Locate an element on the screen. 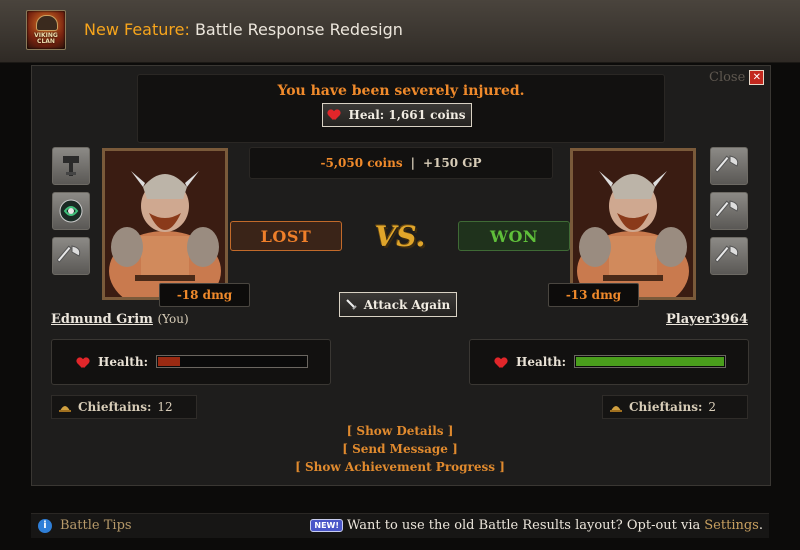 This screenshot has height=550, width=800. heal-label: Heal: 1,661 coins is located at coordinates (407, 115).